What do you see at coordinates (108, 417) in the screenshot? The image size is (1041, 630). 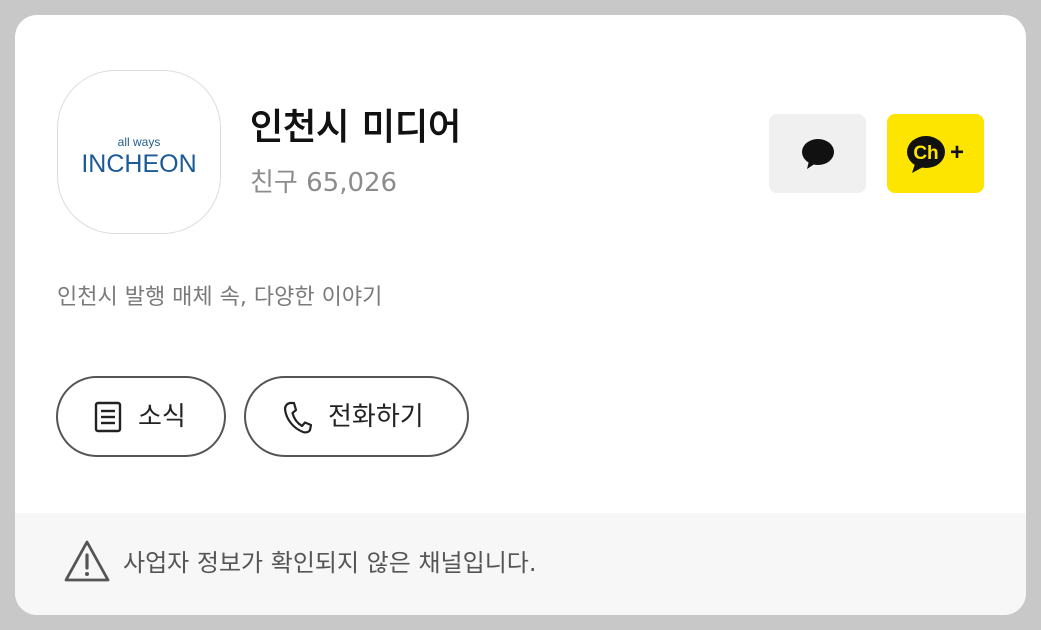 I see `document-icon` at bounding box center [108, 417].